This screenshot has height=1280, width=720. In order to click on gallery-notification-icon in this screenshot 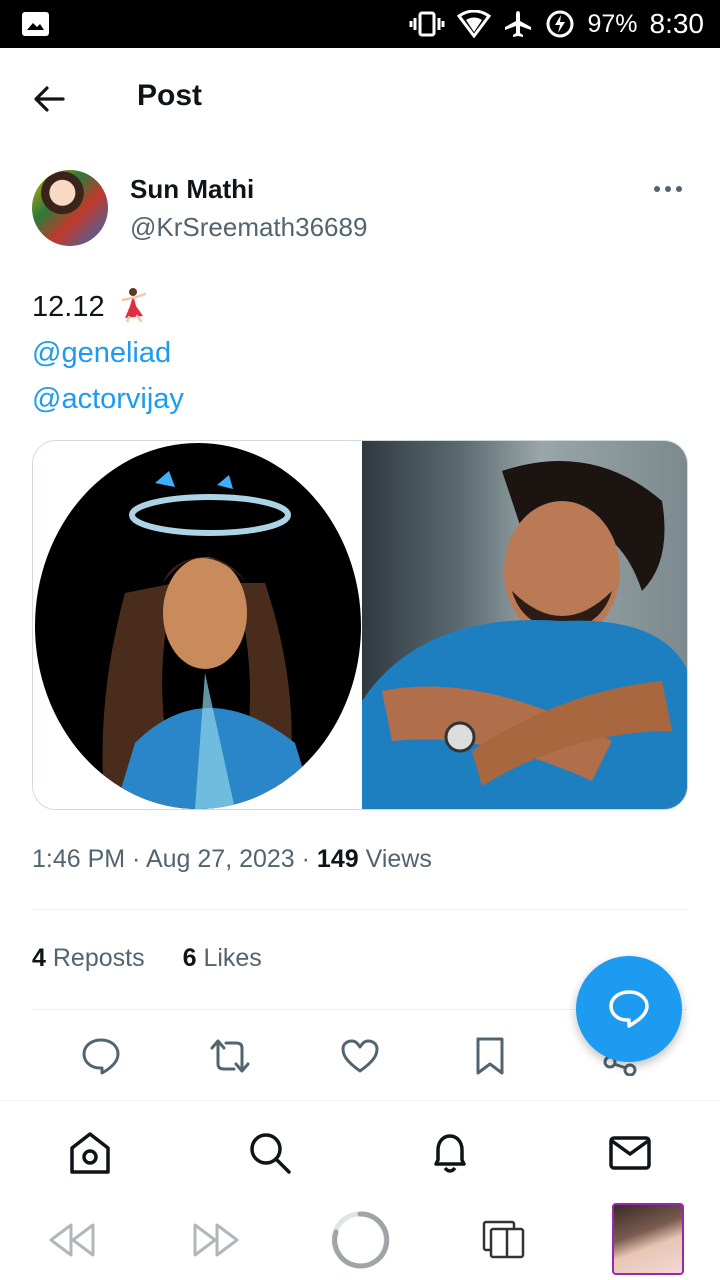, I will do `click(35, 24)`.